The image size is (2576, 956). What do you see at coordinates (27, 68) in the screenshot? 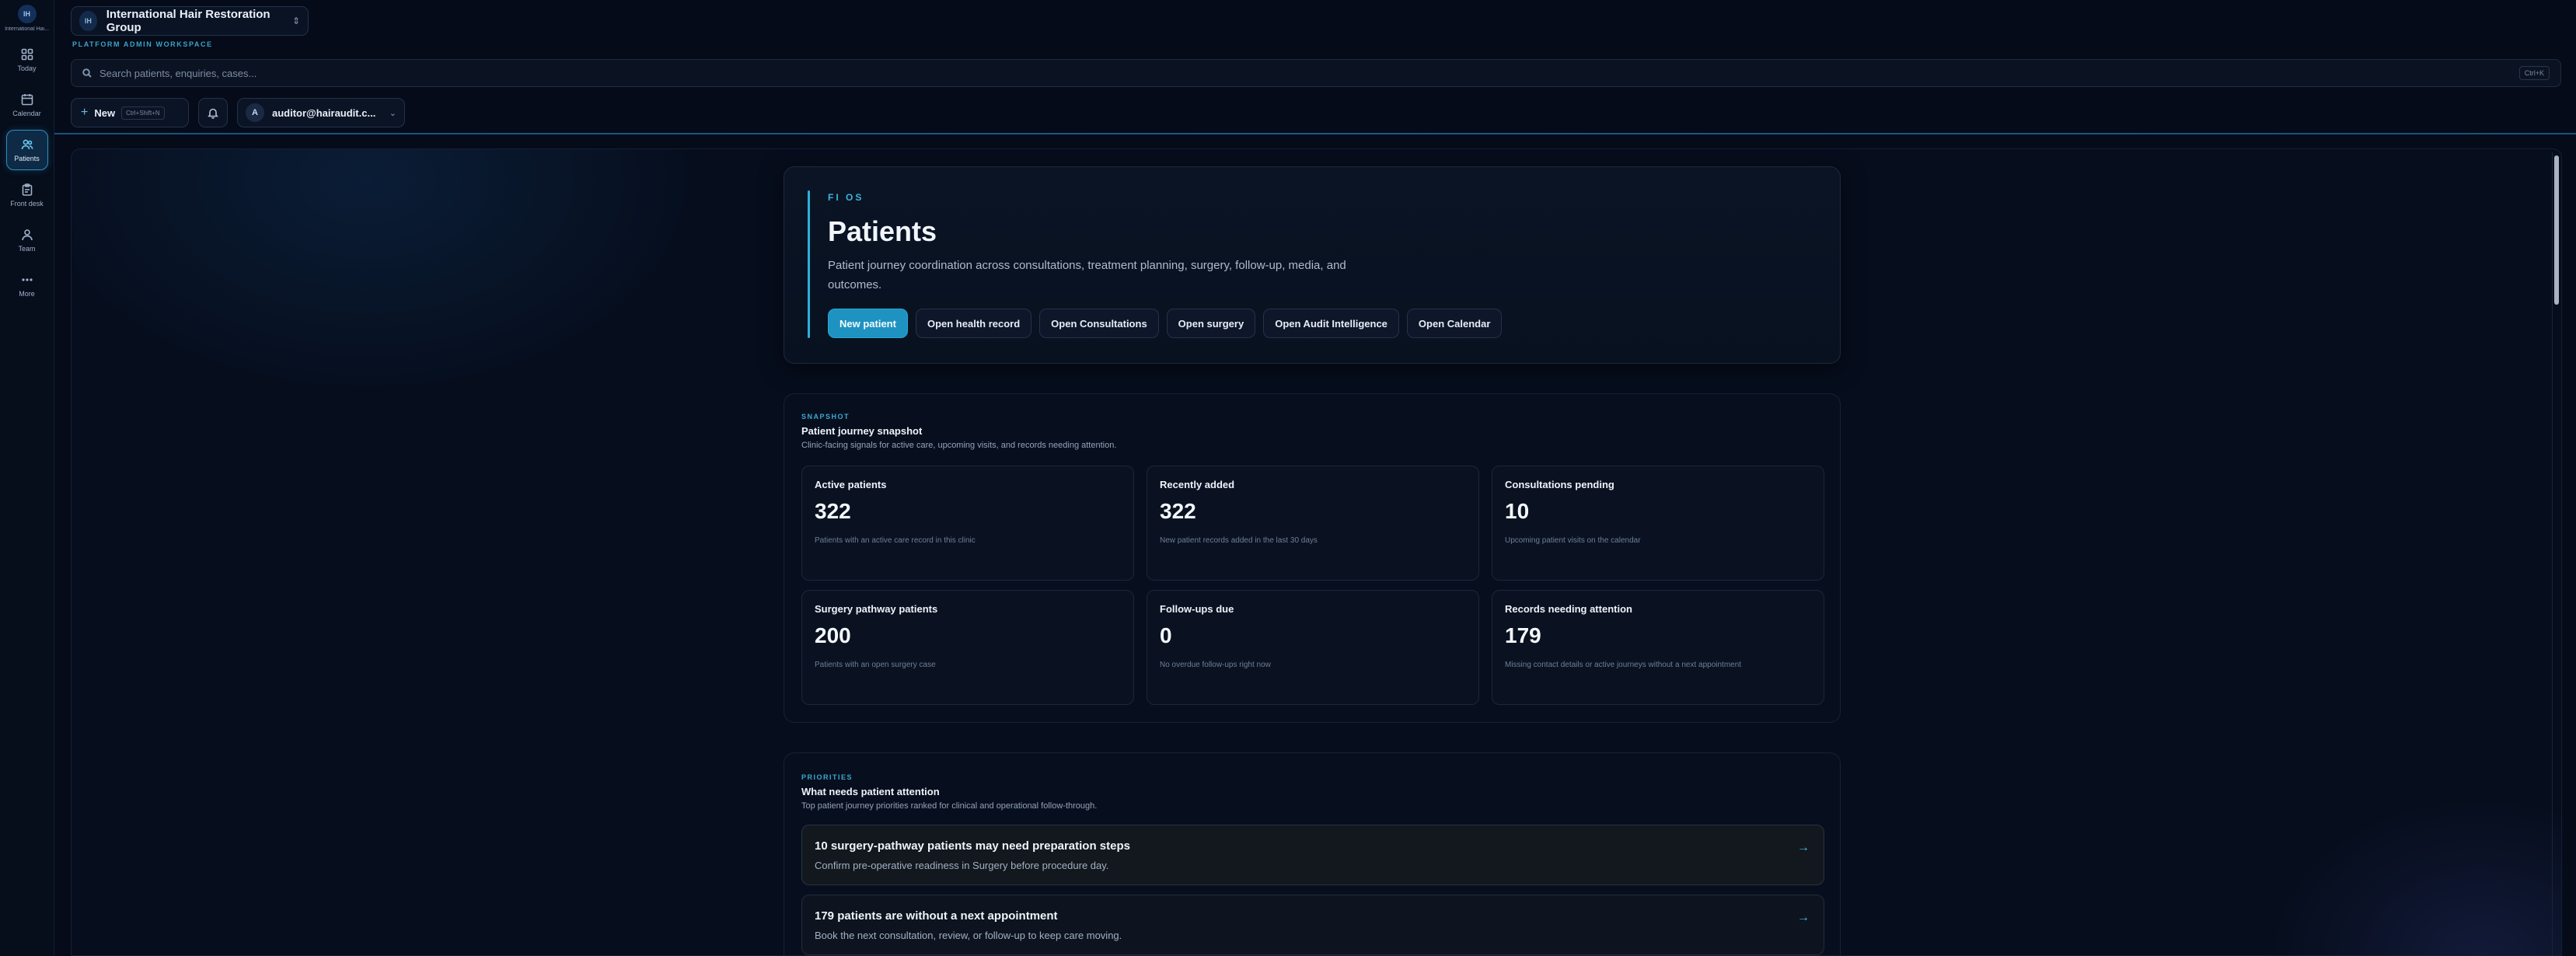
I see `rail-label: Today` at bounding box center [27, 68].